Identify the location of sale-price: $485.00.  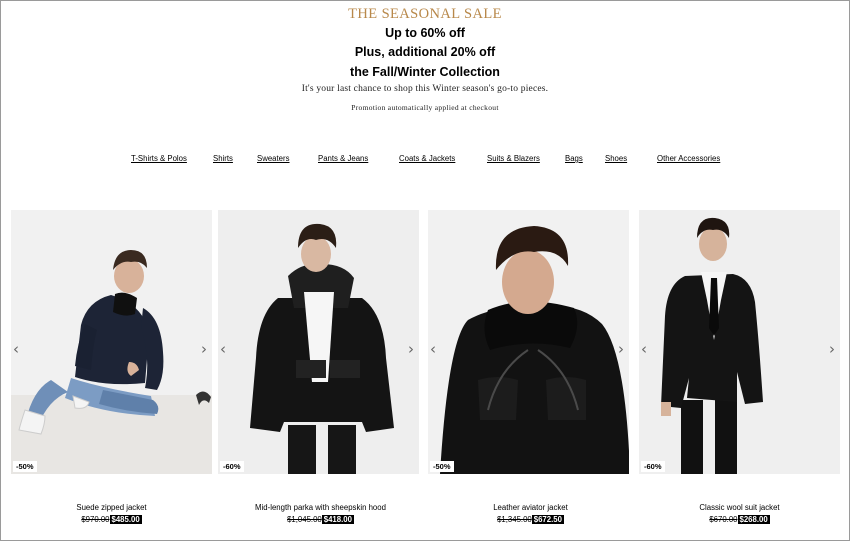
(125, 519).